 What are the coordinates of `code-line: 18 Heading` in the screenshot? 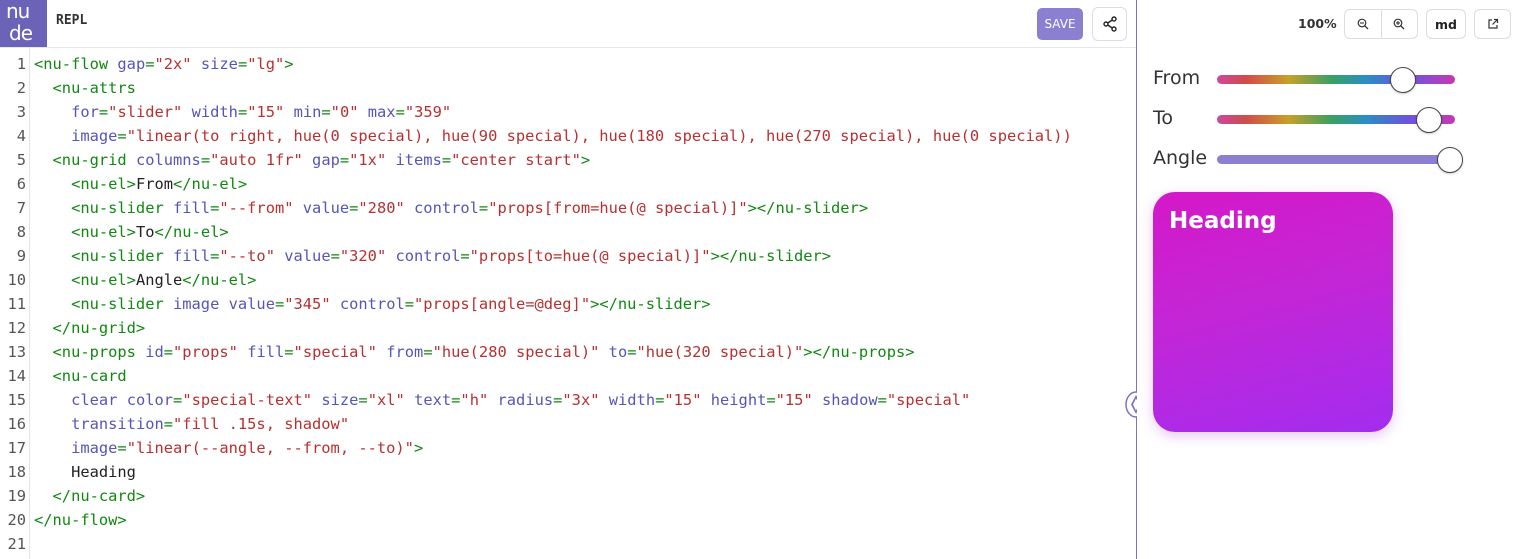 It's located at (568, 472).